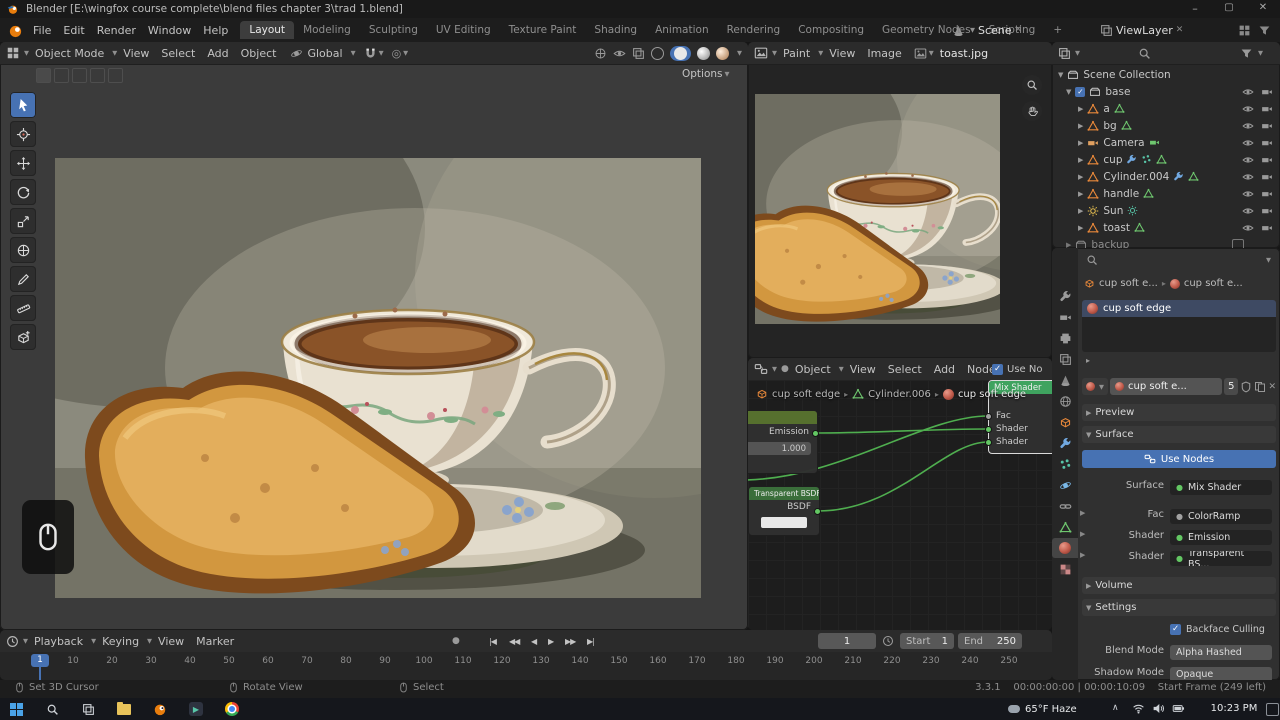 The width and height of the screenshot is (1280, 720). I want to click on tab-animation: Animation, so click(682, 30).